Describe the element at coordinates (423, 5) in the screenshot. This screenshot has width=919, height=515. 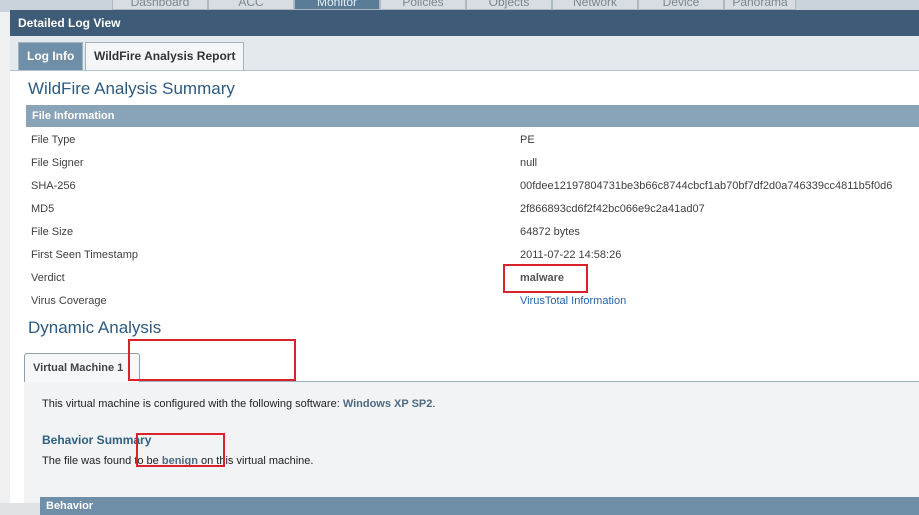
I see `bg-tab-policies: Policies` at that location.